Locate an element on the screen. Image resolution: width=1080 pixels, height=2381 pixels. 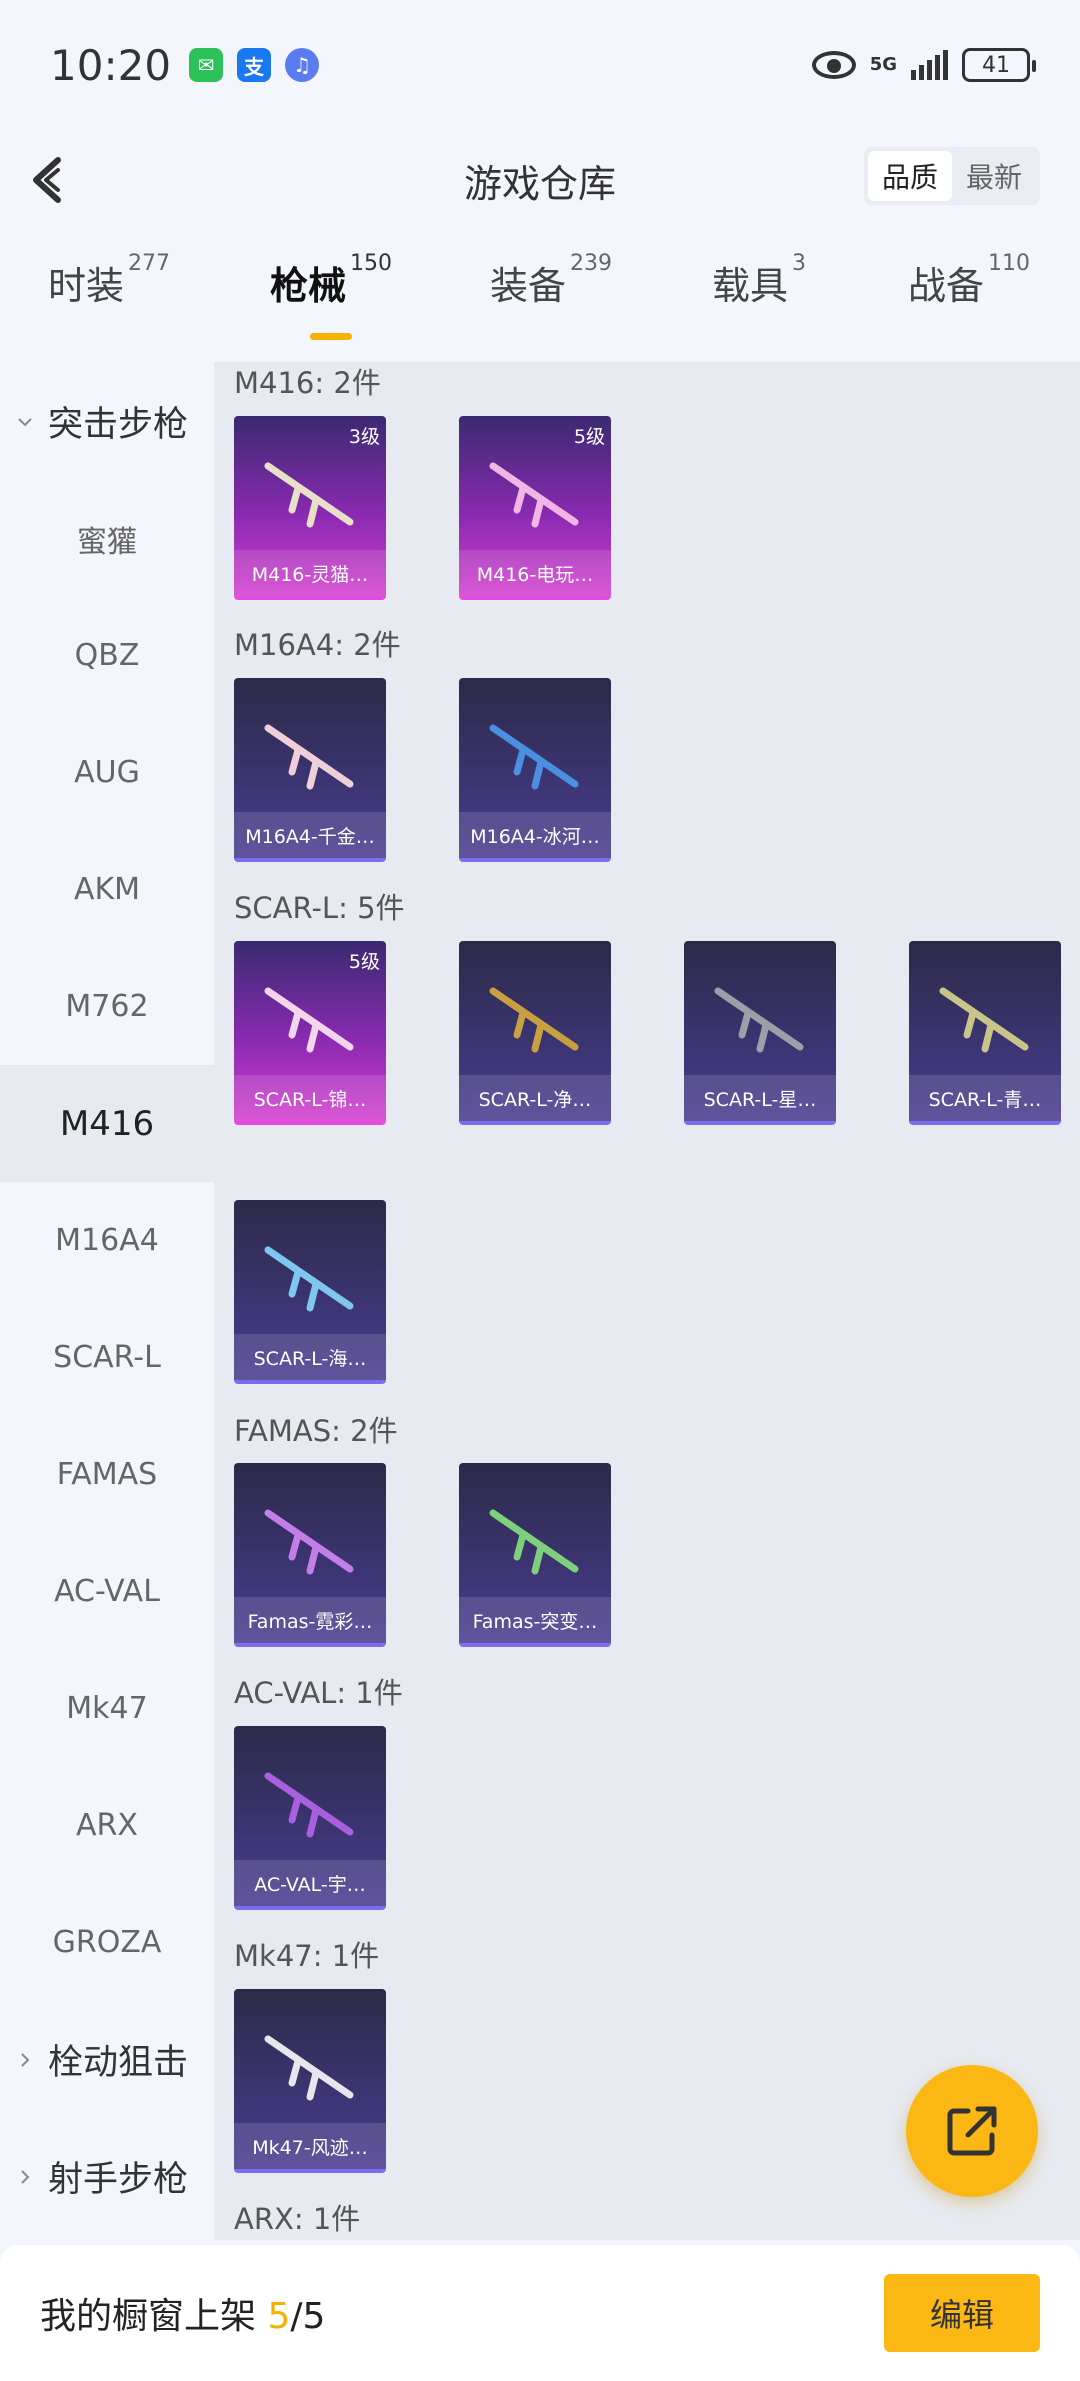
sidebar-item-m416: M416 is located at coordinates (107, 1123).